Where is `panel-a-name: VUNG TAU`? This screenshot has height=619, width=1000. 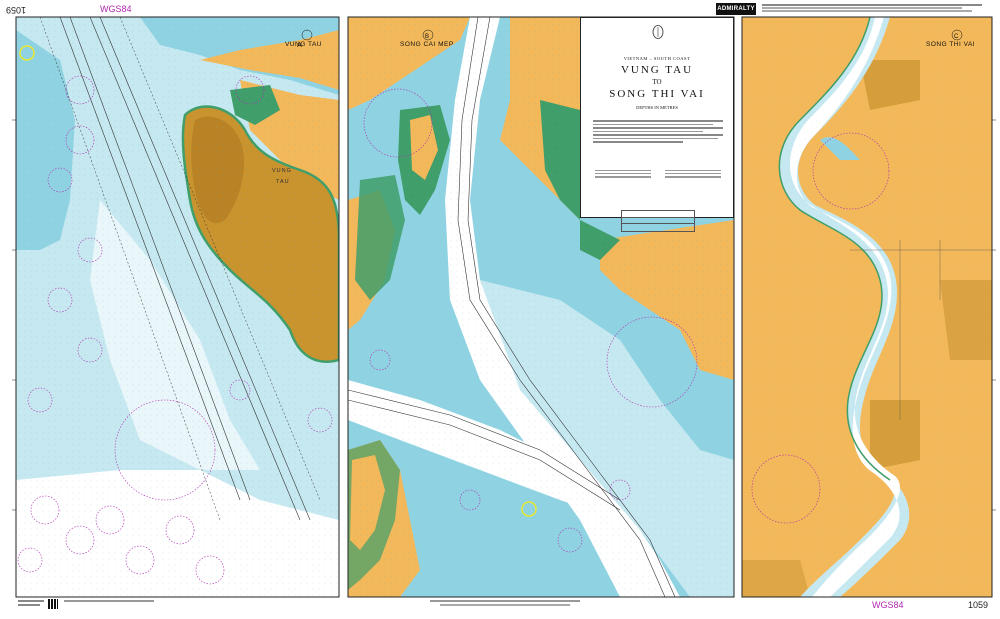
panel-a-name: VUNG TAU is located at coordinates (303, 44).